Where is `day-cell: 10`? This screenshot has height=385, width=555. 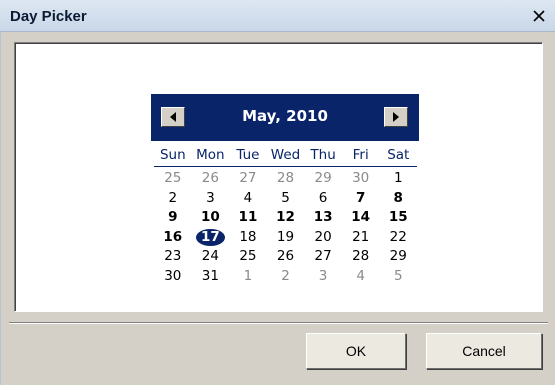
day-cell: 10 is located at coordinates (211, 218).